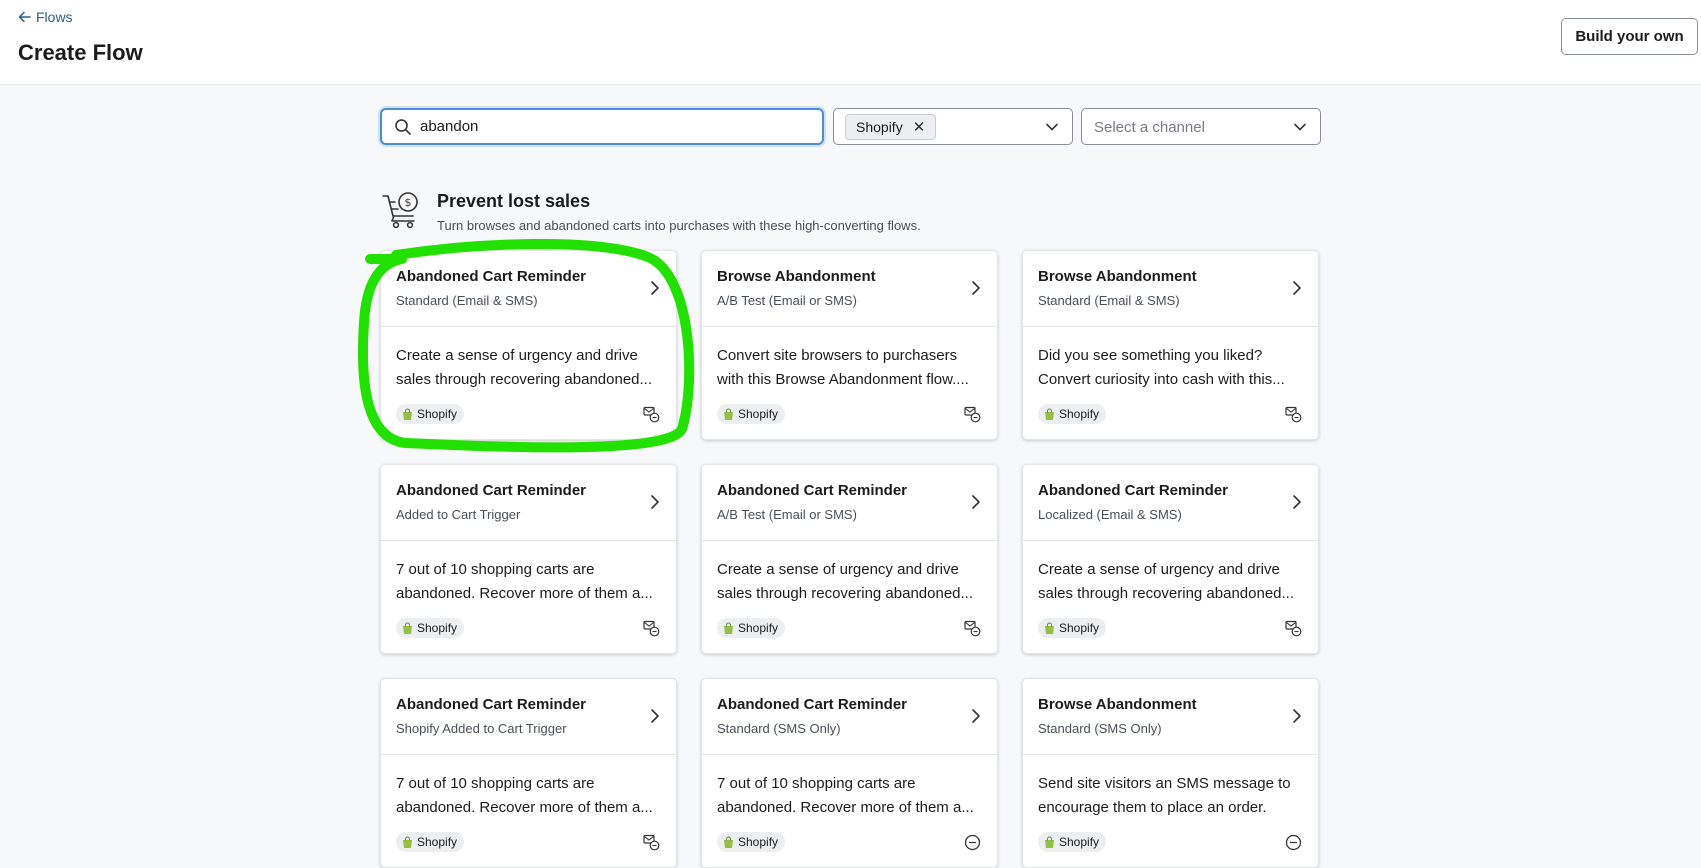  Describe the element at coordinates (787, 300) in the screenshot. I see `card-subtitle: A/B Test (Email or SMS)` at that location.